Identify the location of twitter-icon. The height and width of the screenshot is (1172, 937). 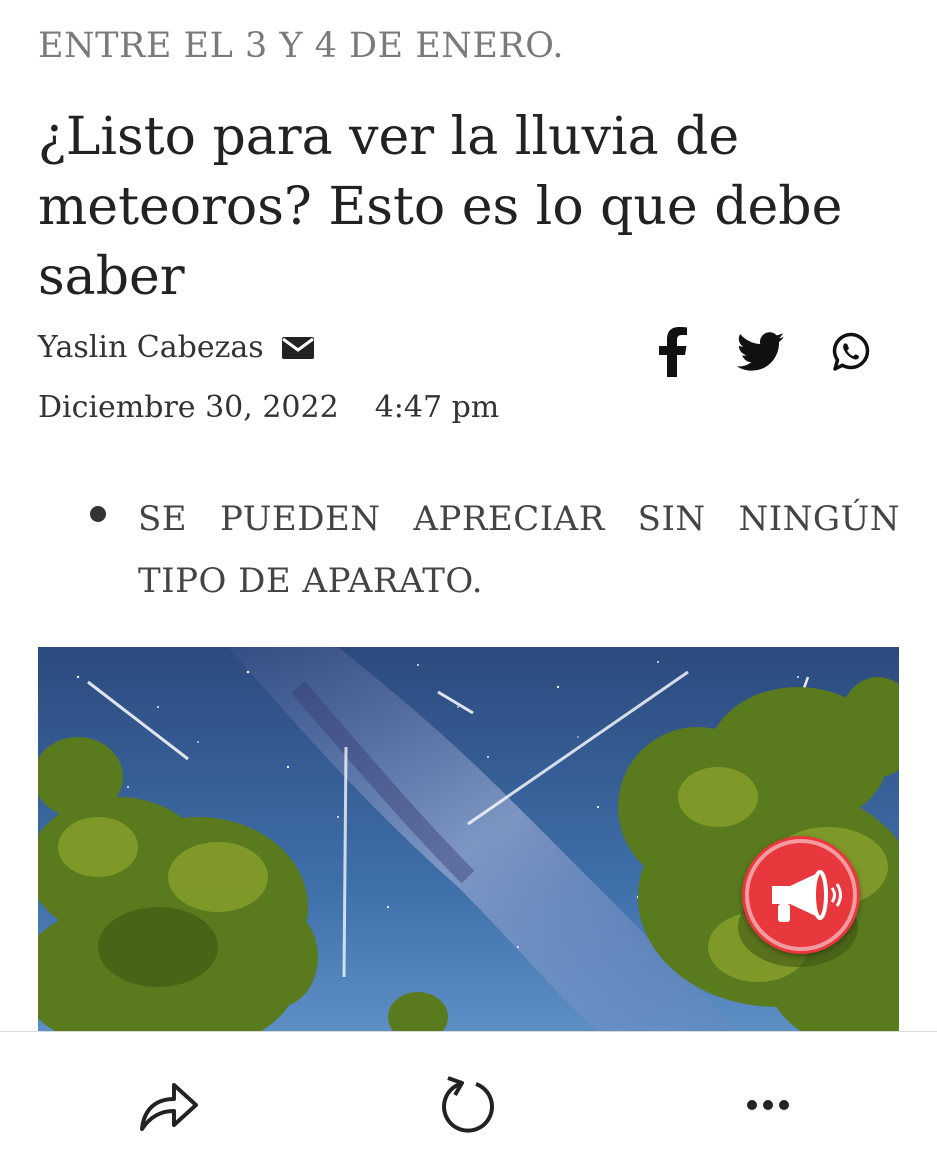
(761, 351).